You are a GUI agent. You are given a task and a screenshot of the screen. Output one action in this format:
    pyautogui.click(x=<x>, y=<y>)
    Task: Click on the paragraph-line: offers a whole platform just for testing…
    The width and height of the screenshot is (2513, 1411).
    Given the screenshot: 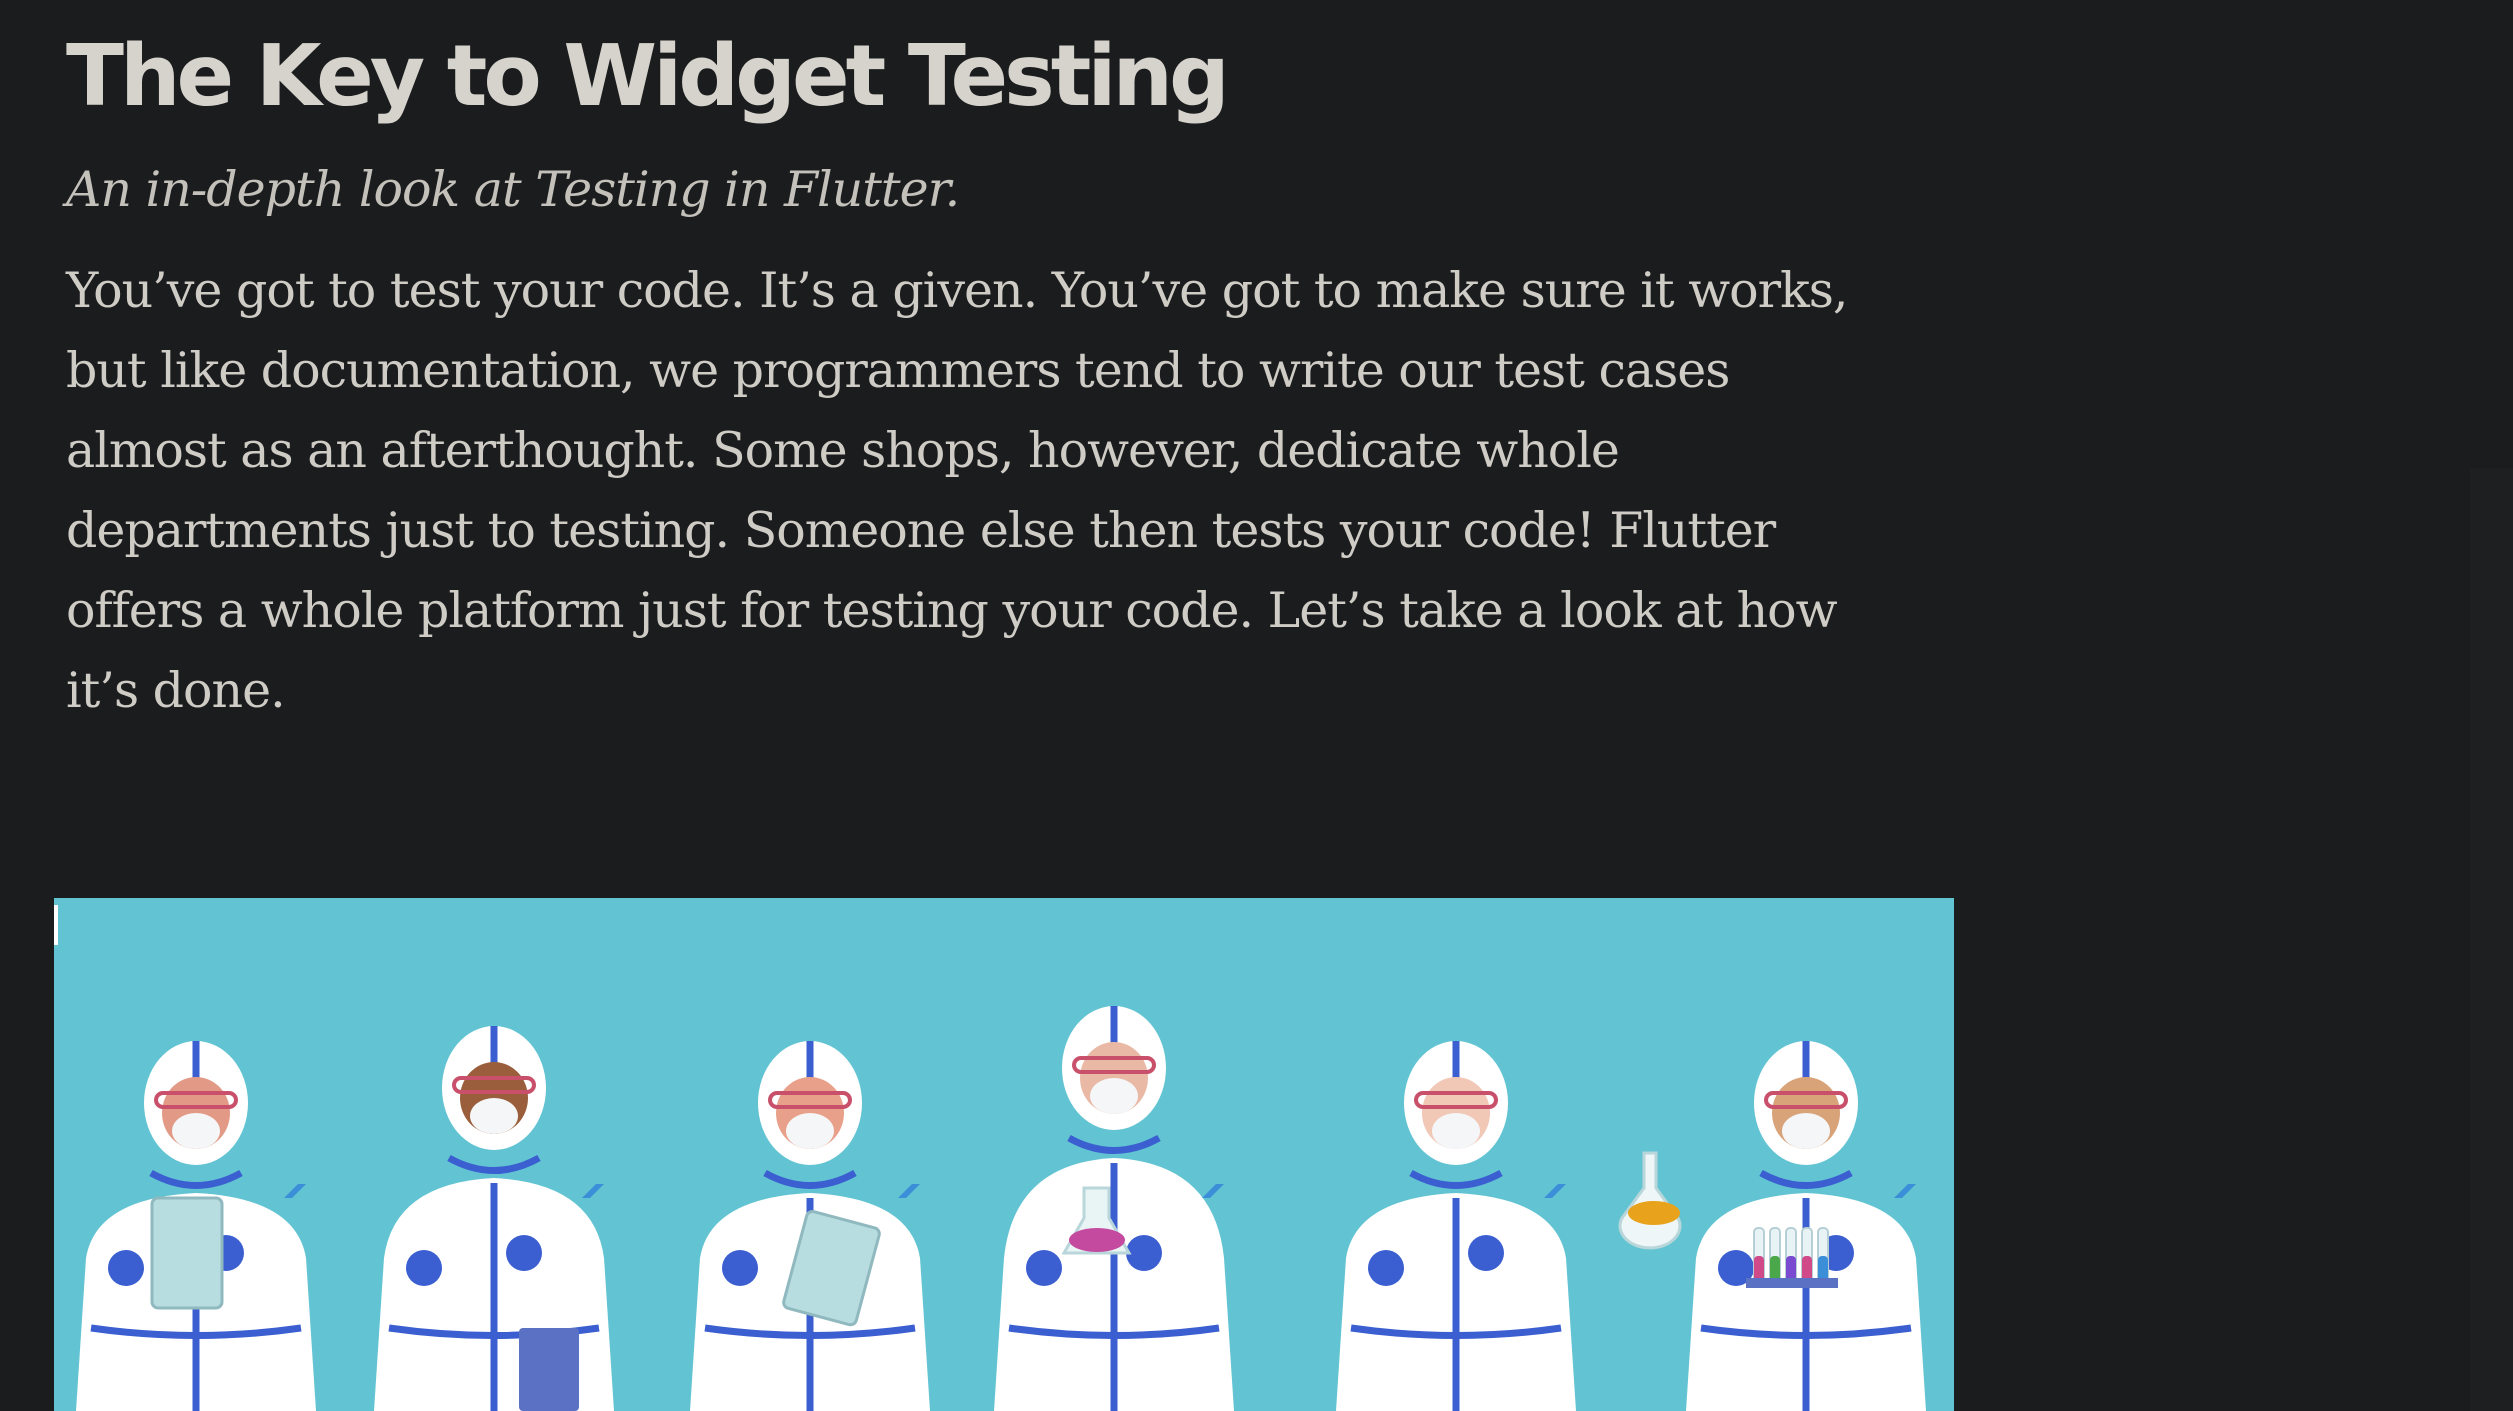 What is the action you would take?
    pyautogui.click(x=952, y=610)
    